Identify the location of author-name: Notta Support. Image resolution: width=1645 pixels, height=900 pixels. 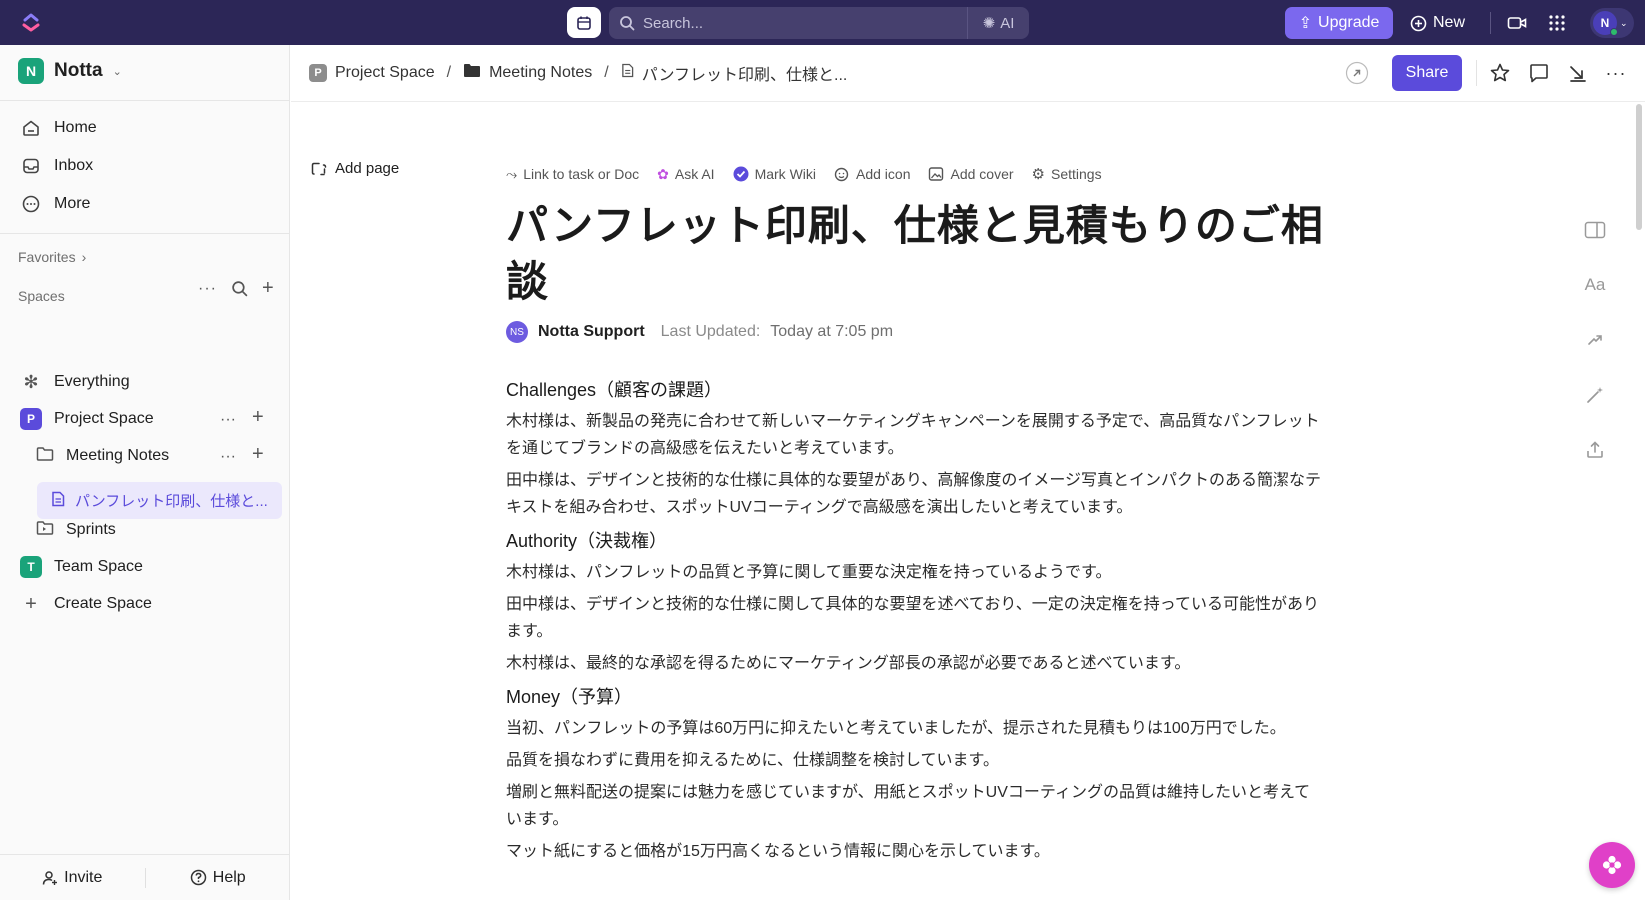
(591, 332).